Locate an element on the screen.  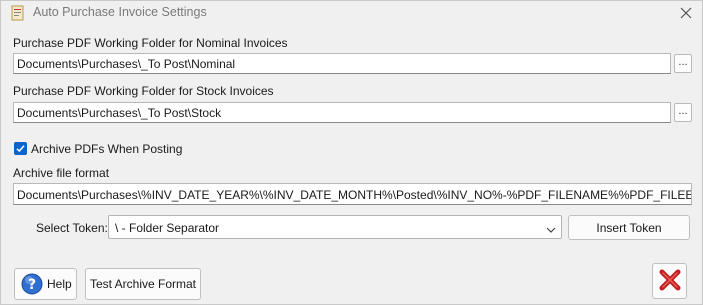
chevron-down-icon is located at coordinates (551, 228).